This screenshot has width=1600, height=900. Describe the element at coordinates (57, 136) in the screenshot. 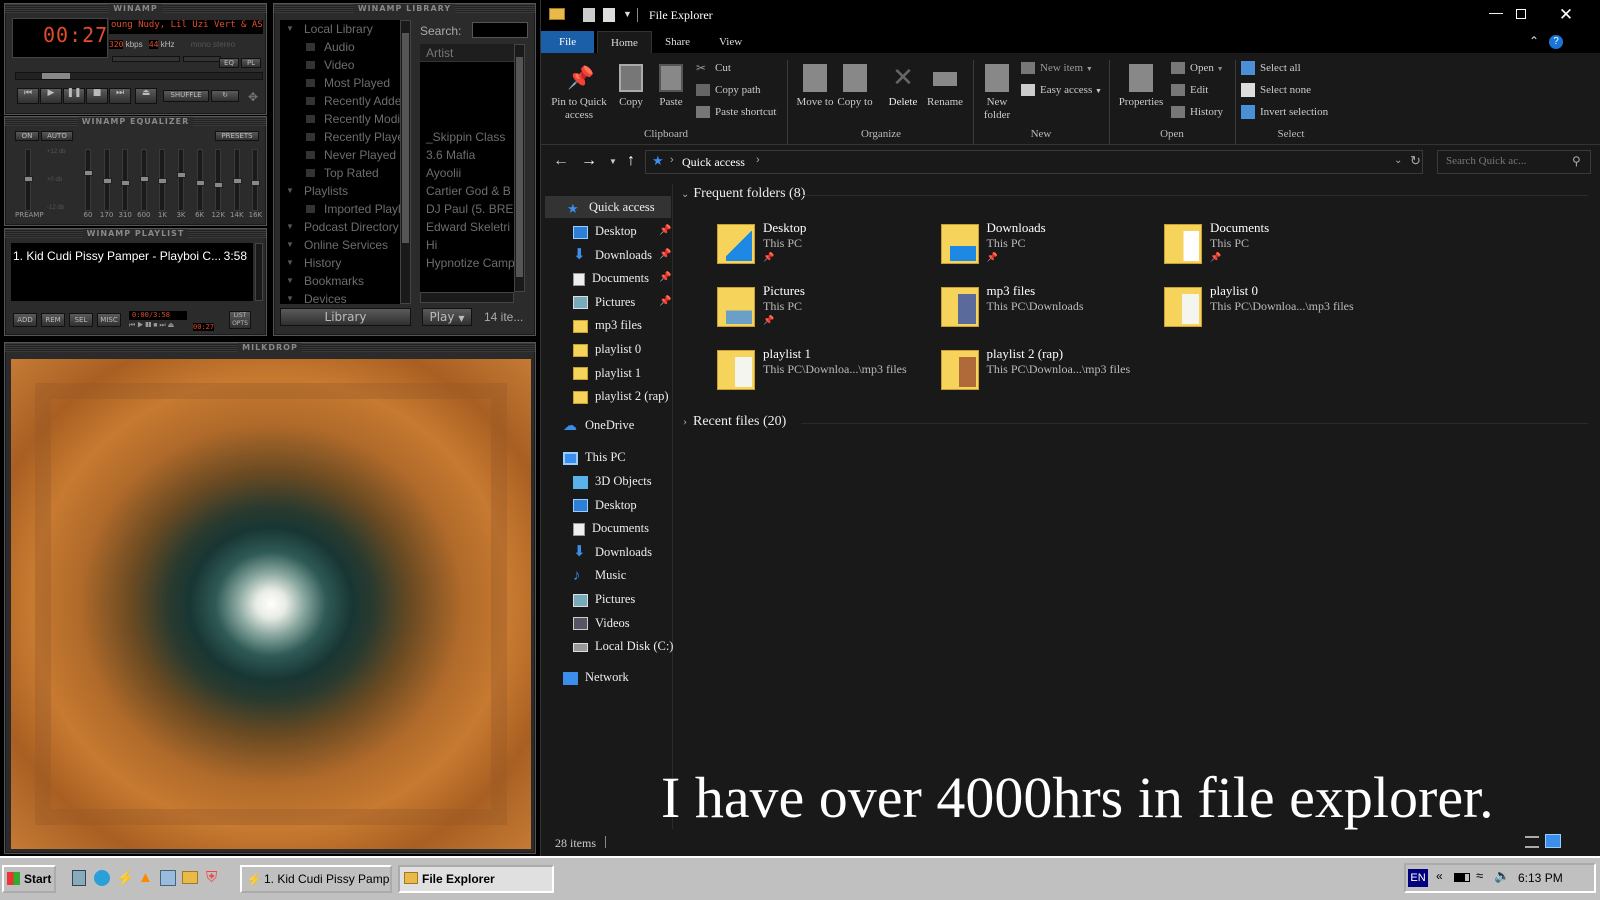

I see `eq-auto-button: AUTO` at that location.